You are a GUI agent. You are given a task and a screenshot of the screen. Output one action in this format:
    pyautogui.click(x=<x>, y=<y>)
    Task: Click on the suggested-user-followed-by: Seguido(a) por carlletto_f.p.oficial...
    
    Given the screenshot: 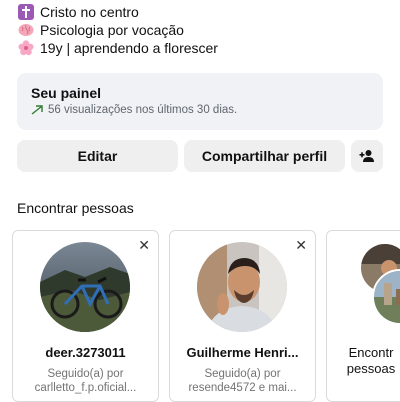 What is the action you would take?
    pyautogui.click(x=85, y=381)
    